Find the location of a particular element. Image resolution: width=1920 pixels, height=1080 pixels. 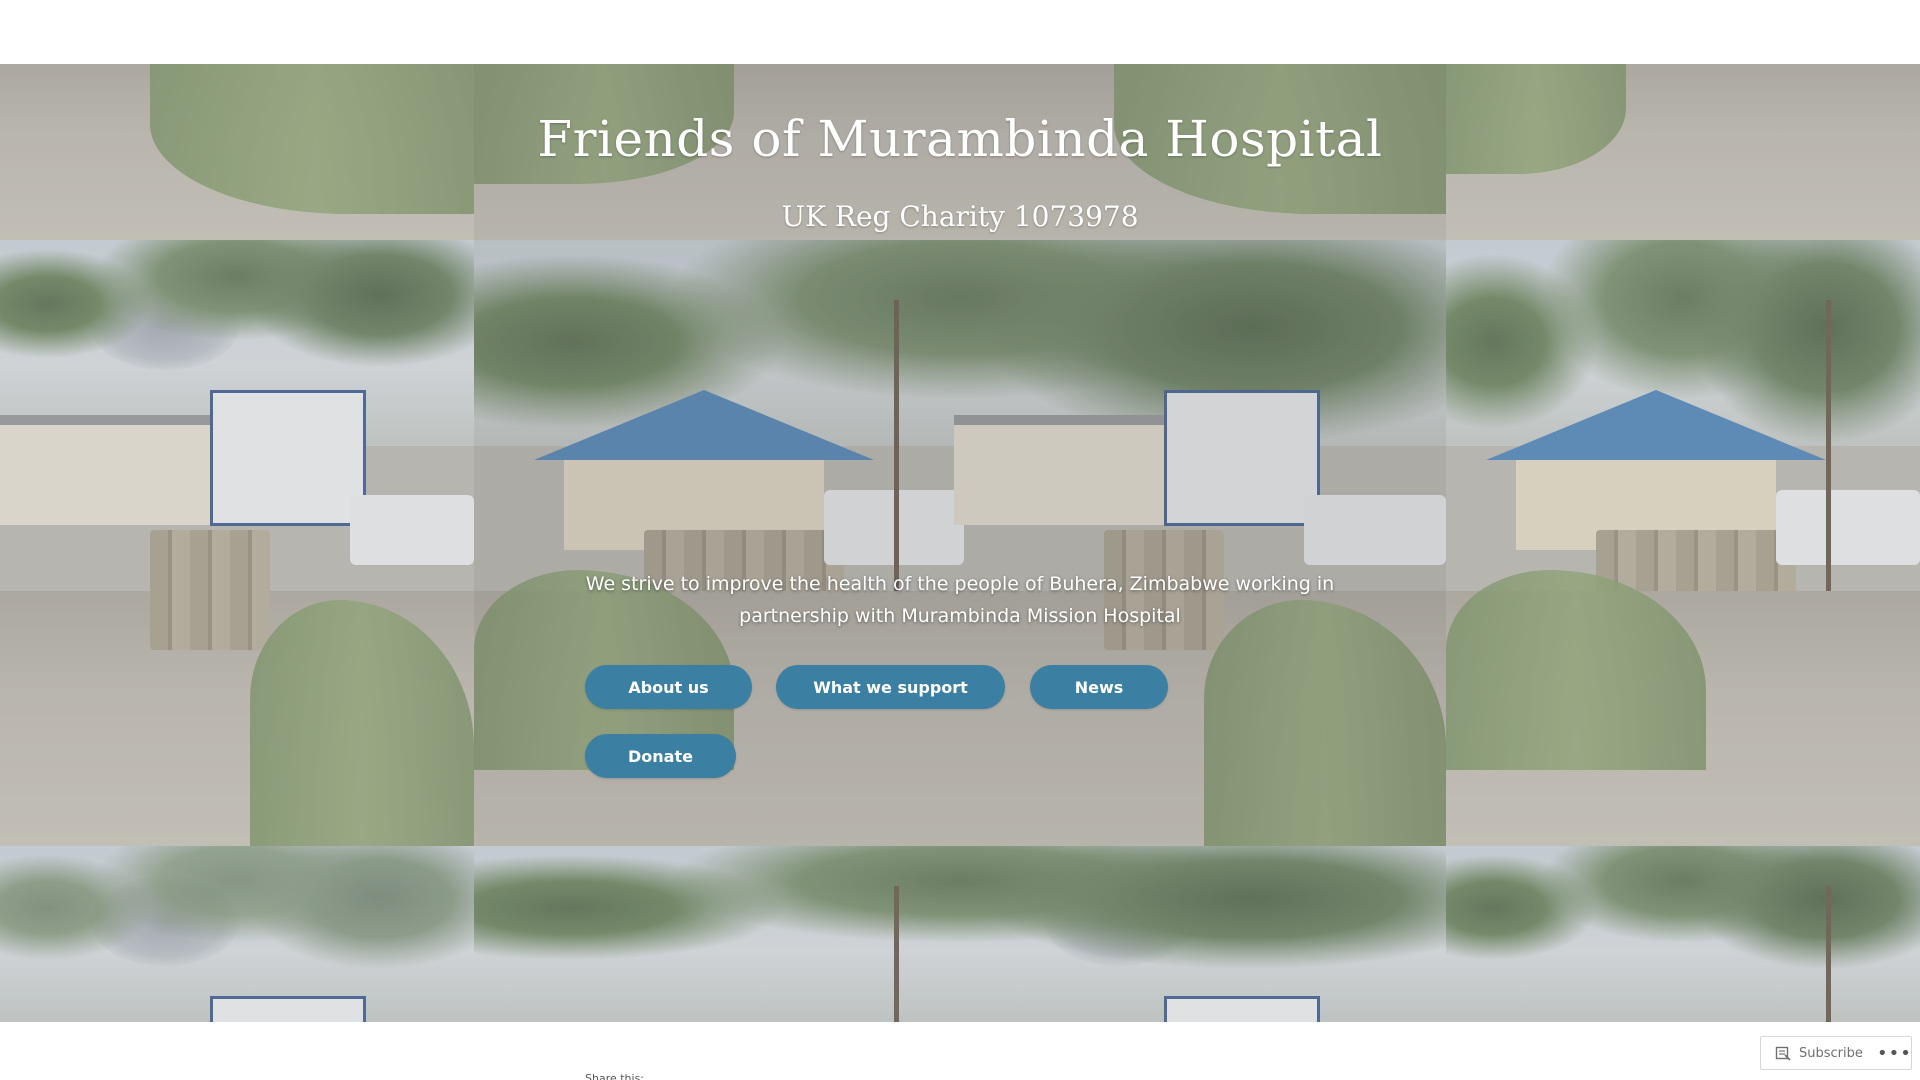

what-we-support-button: What we support is located at coordinates (890, 687).